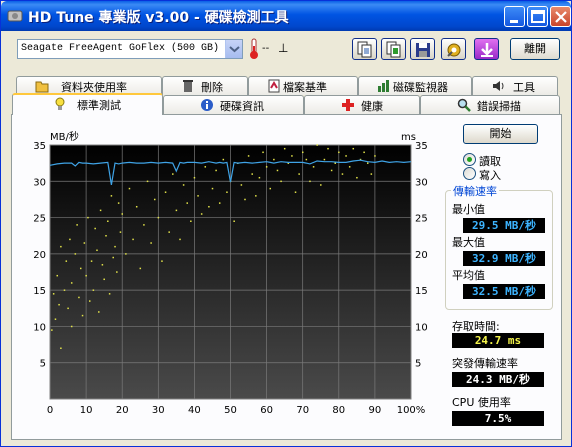 The width and height of the screenshot is (572, 447). Describe the element at coordinates (120, 48) in the screenshot. I see `drive-select-value: Seagate FreeAgent GoFlex (500 GB)` at that location.